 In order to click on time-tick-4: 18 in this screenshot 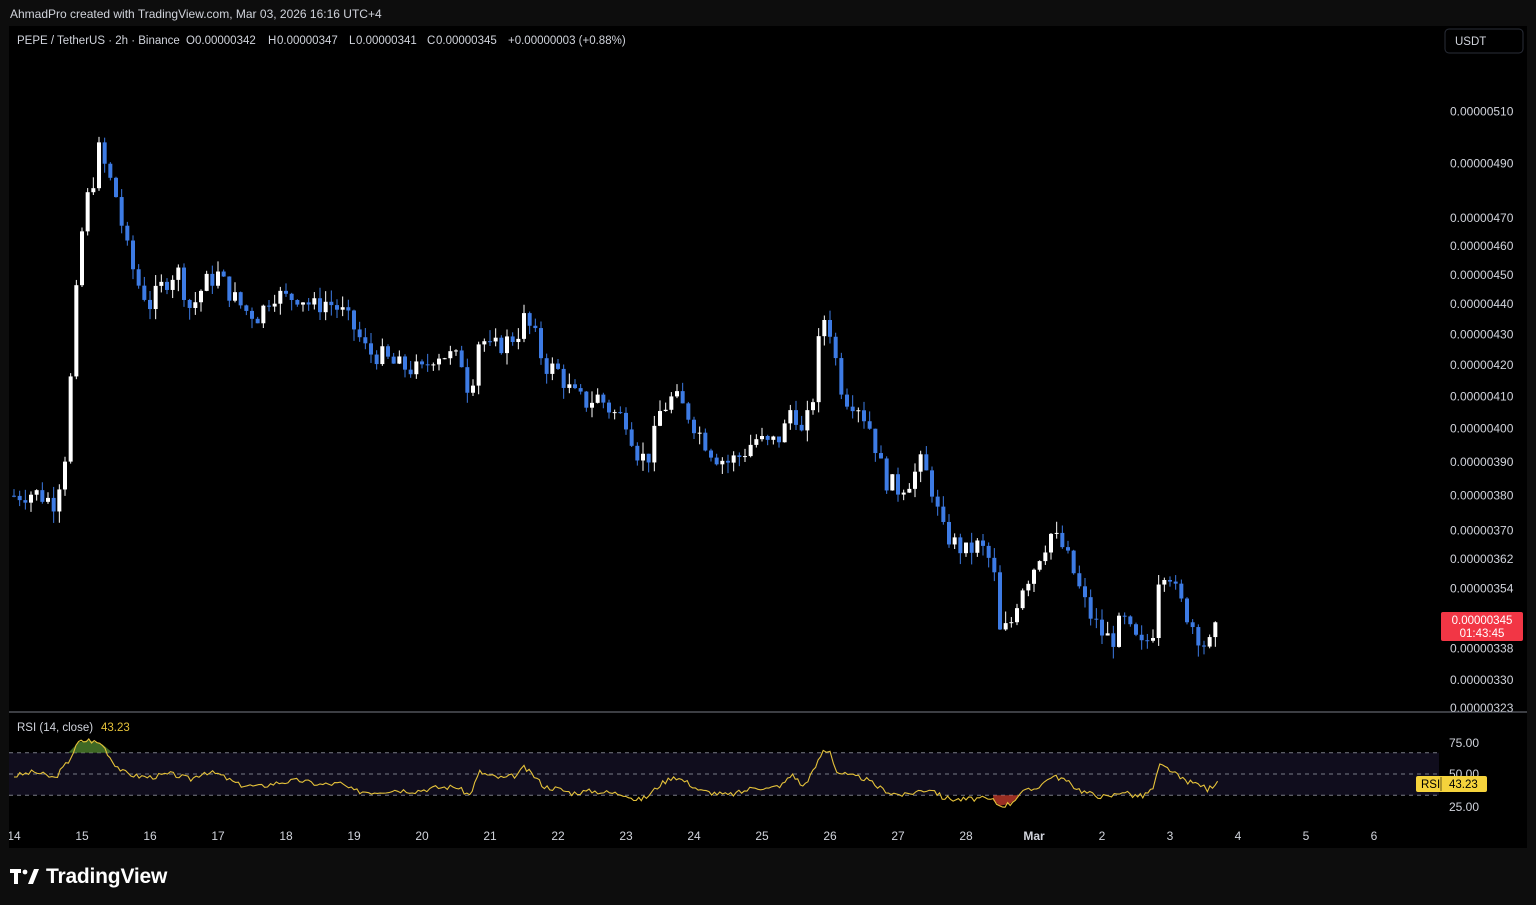, I will do `click(286, 836)`.